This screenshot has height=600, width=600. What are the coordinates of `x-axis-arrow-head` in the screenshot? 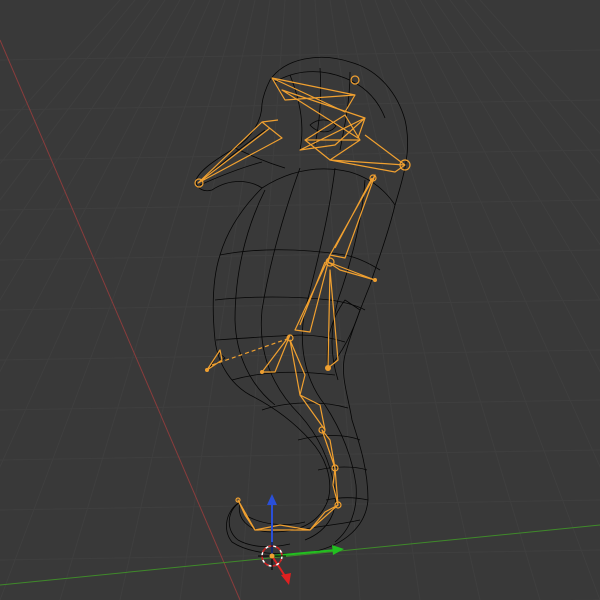 It's located at (286, 579).